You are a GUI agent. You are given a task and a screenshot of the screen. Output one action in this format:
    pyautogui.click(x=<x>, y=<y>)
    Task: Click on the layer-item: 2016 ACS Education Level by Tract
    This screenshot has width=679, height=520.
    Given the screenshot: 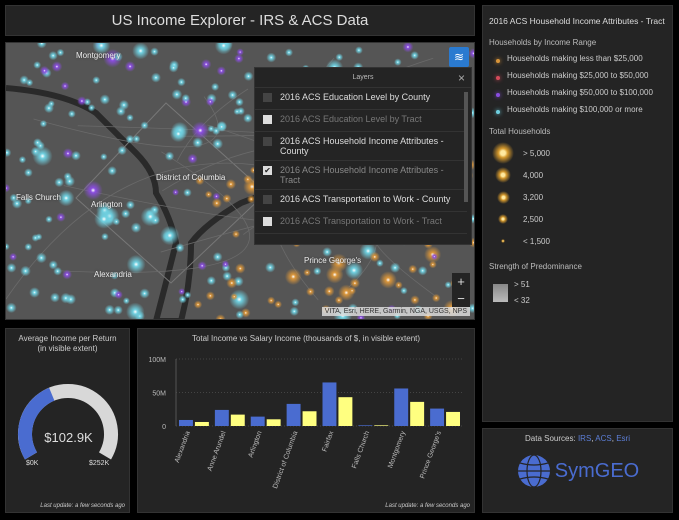 What is the action you would take?
    pyautogui.click(x=361, y=121)
    